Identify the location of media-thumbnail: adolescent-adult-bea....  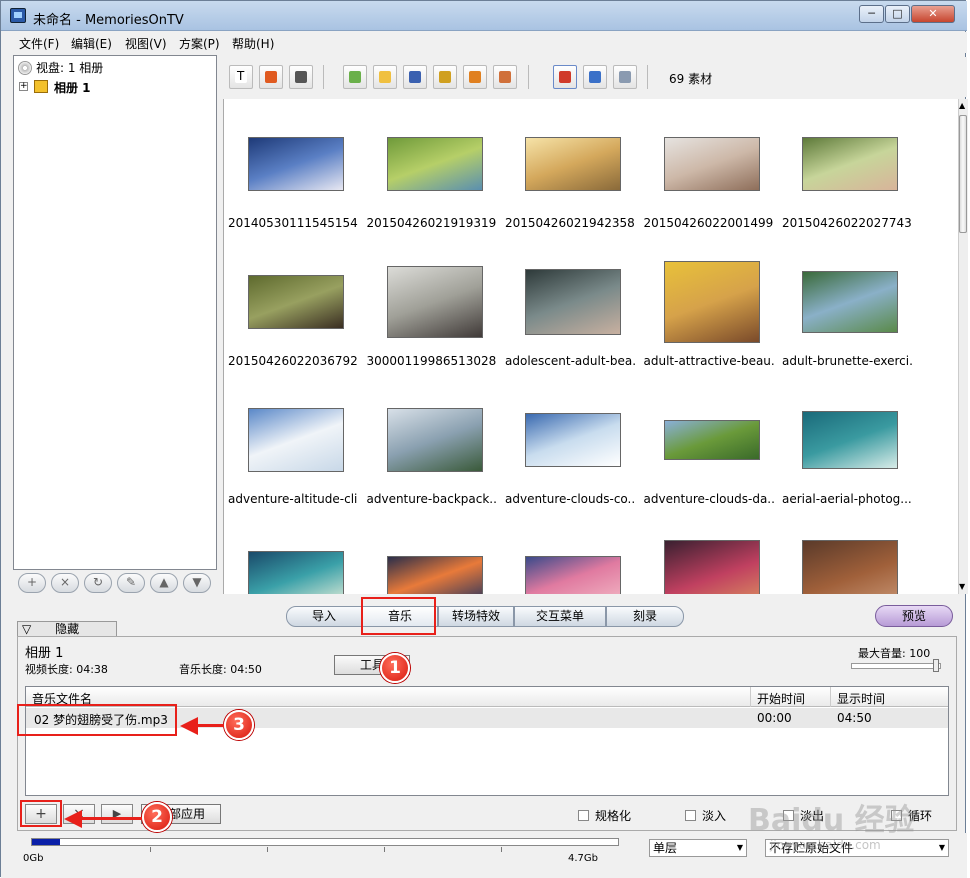
(570, 316).